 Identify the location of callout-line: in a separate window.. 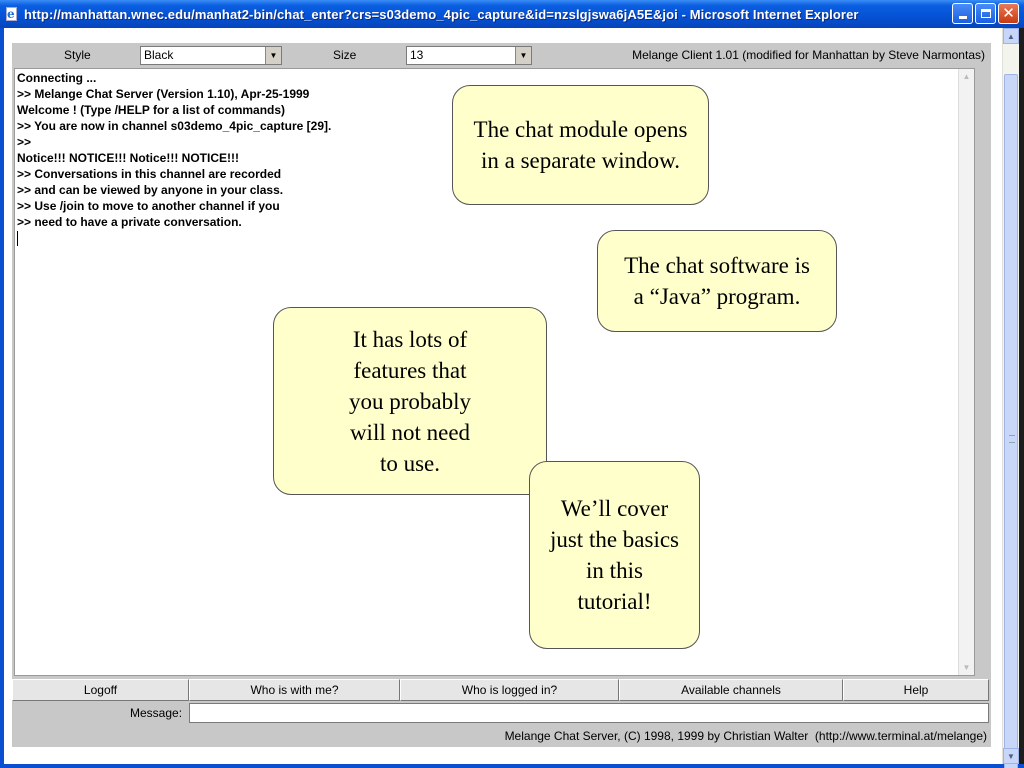
(580, 160).